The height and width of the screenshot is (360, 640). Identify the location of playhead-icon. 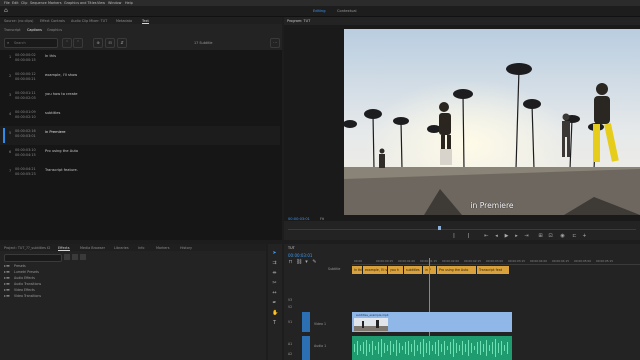
(439, 228).